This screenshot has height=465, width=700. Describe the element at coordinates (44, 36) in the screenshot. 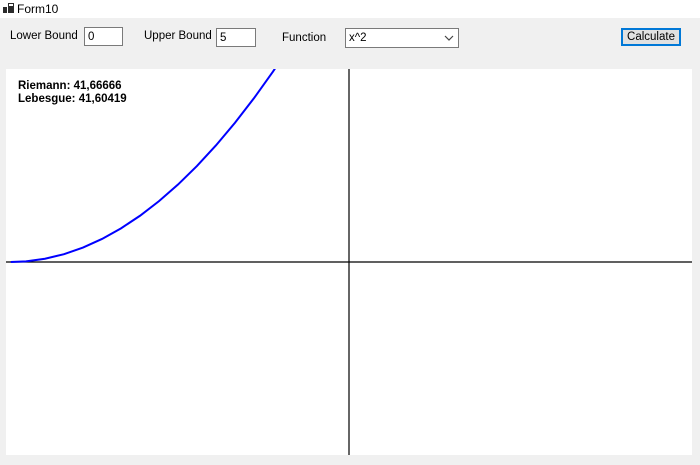

I see `lower-bound-label: Lower Bound` at that location.